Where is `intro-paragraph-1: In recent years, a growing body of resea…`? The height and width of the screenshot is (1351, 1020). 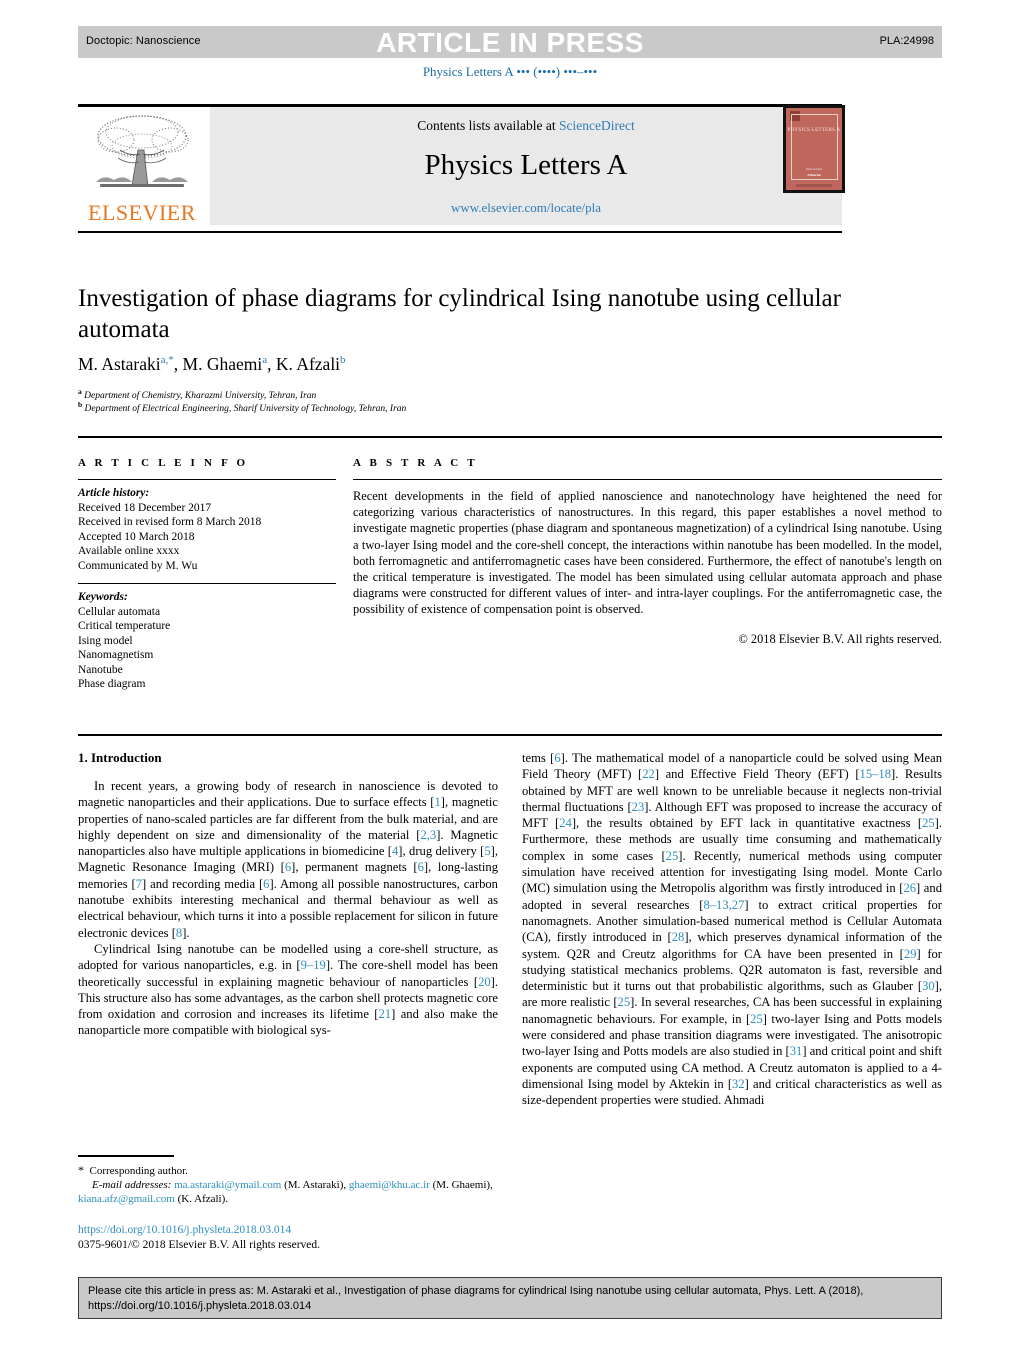 intro-paragraph-1: In recent years, a growing body of resea… is located at coordinates (288, 859).